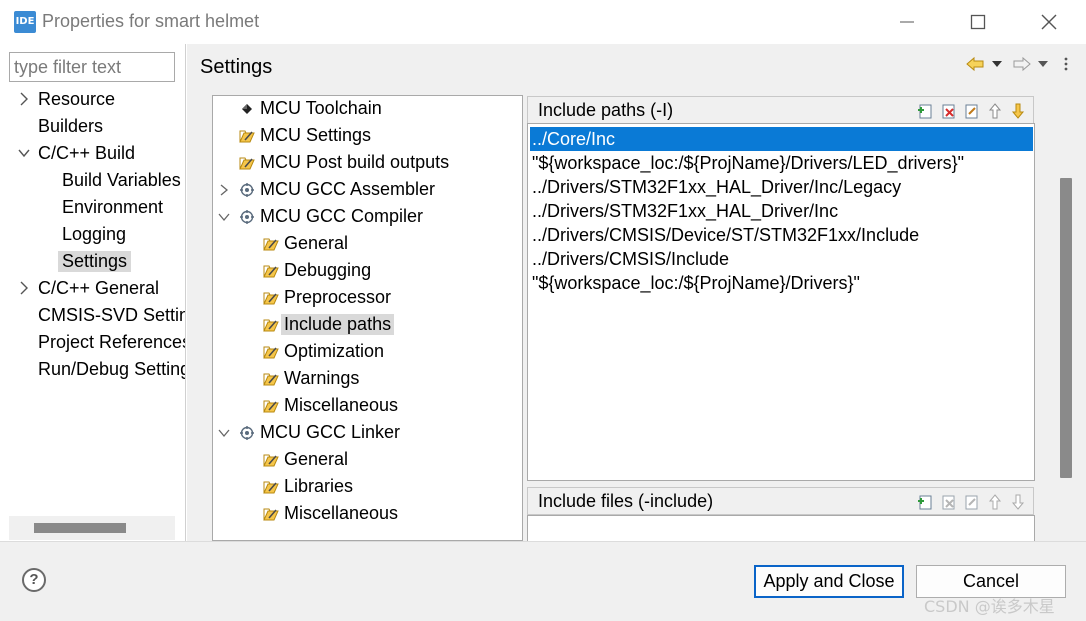  What do you see at coordinates (780, 110) in the screenshot?
I see `include-paths-header: Include paths (-I)` at bounding box center [780, 110].